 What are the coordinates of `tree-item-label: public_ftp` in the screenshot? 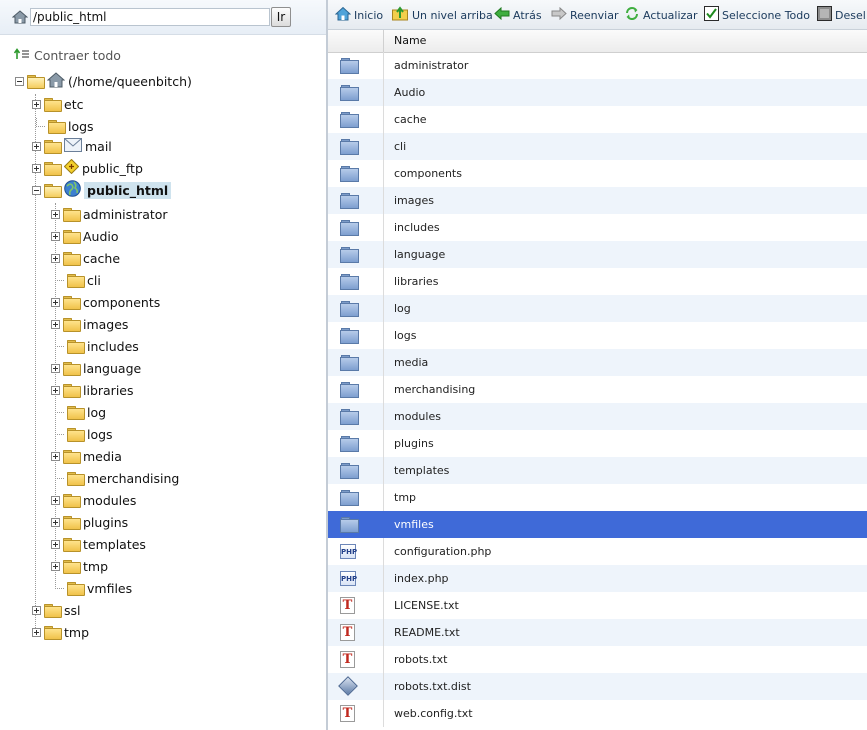 It's located at (112, 168).